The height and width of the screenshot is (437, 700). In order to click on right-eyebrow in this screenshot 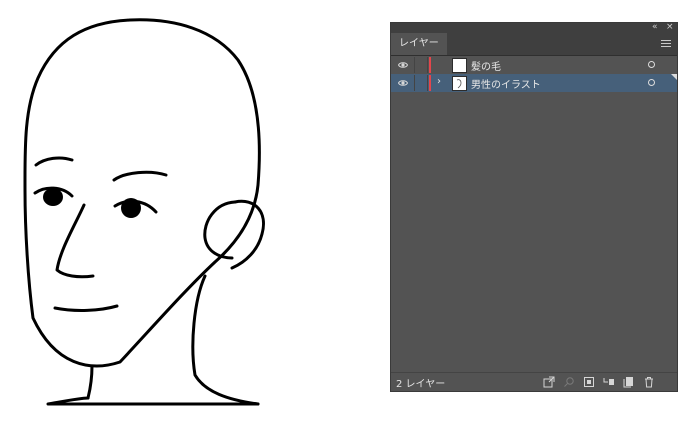, I will do `click(140, 176)`.